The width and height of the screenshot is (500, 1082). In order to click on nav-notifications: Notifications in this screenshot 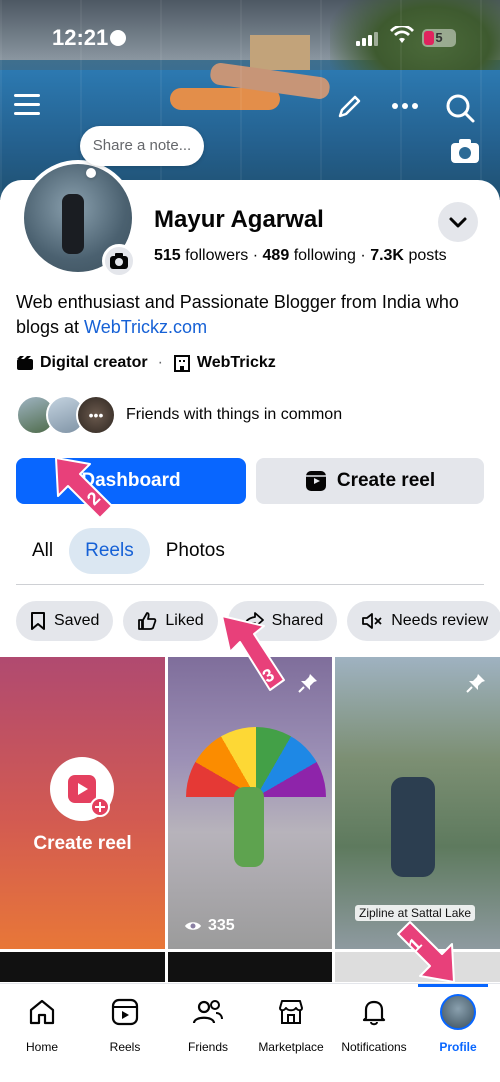, I will do `click(374, 1024)`.